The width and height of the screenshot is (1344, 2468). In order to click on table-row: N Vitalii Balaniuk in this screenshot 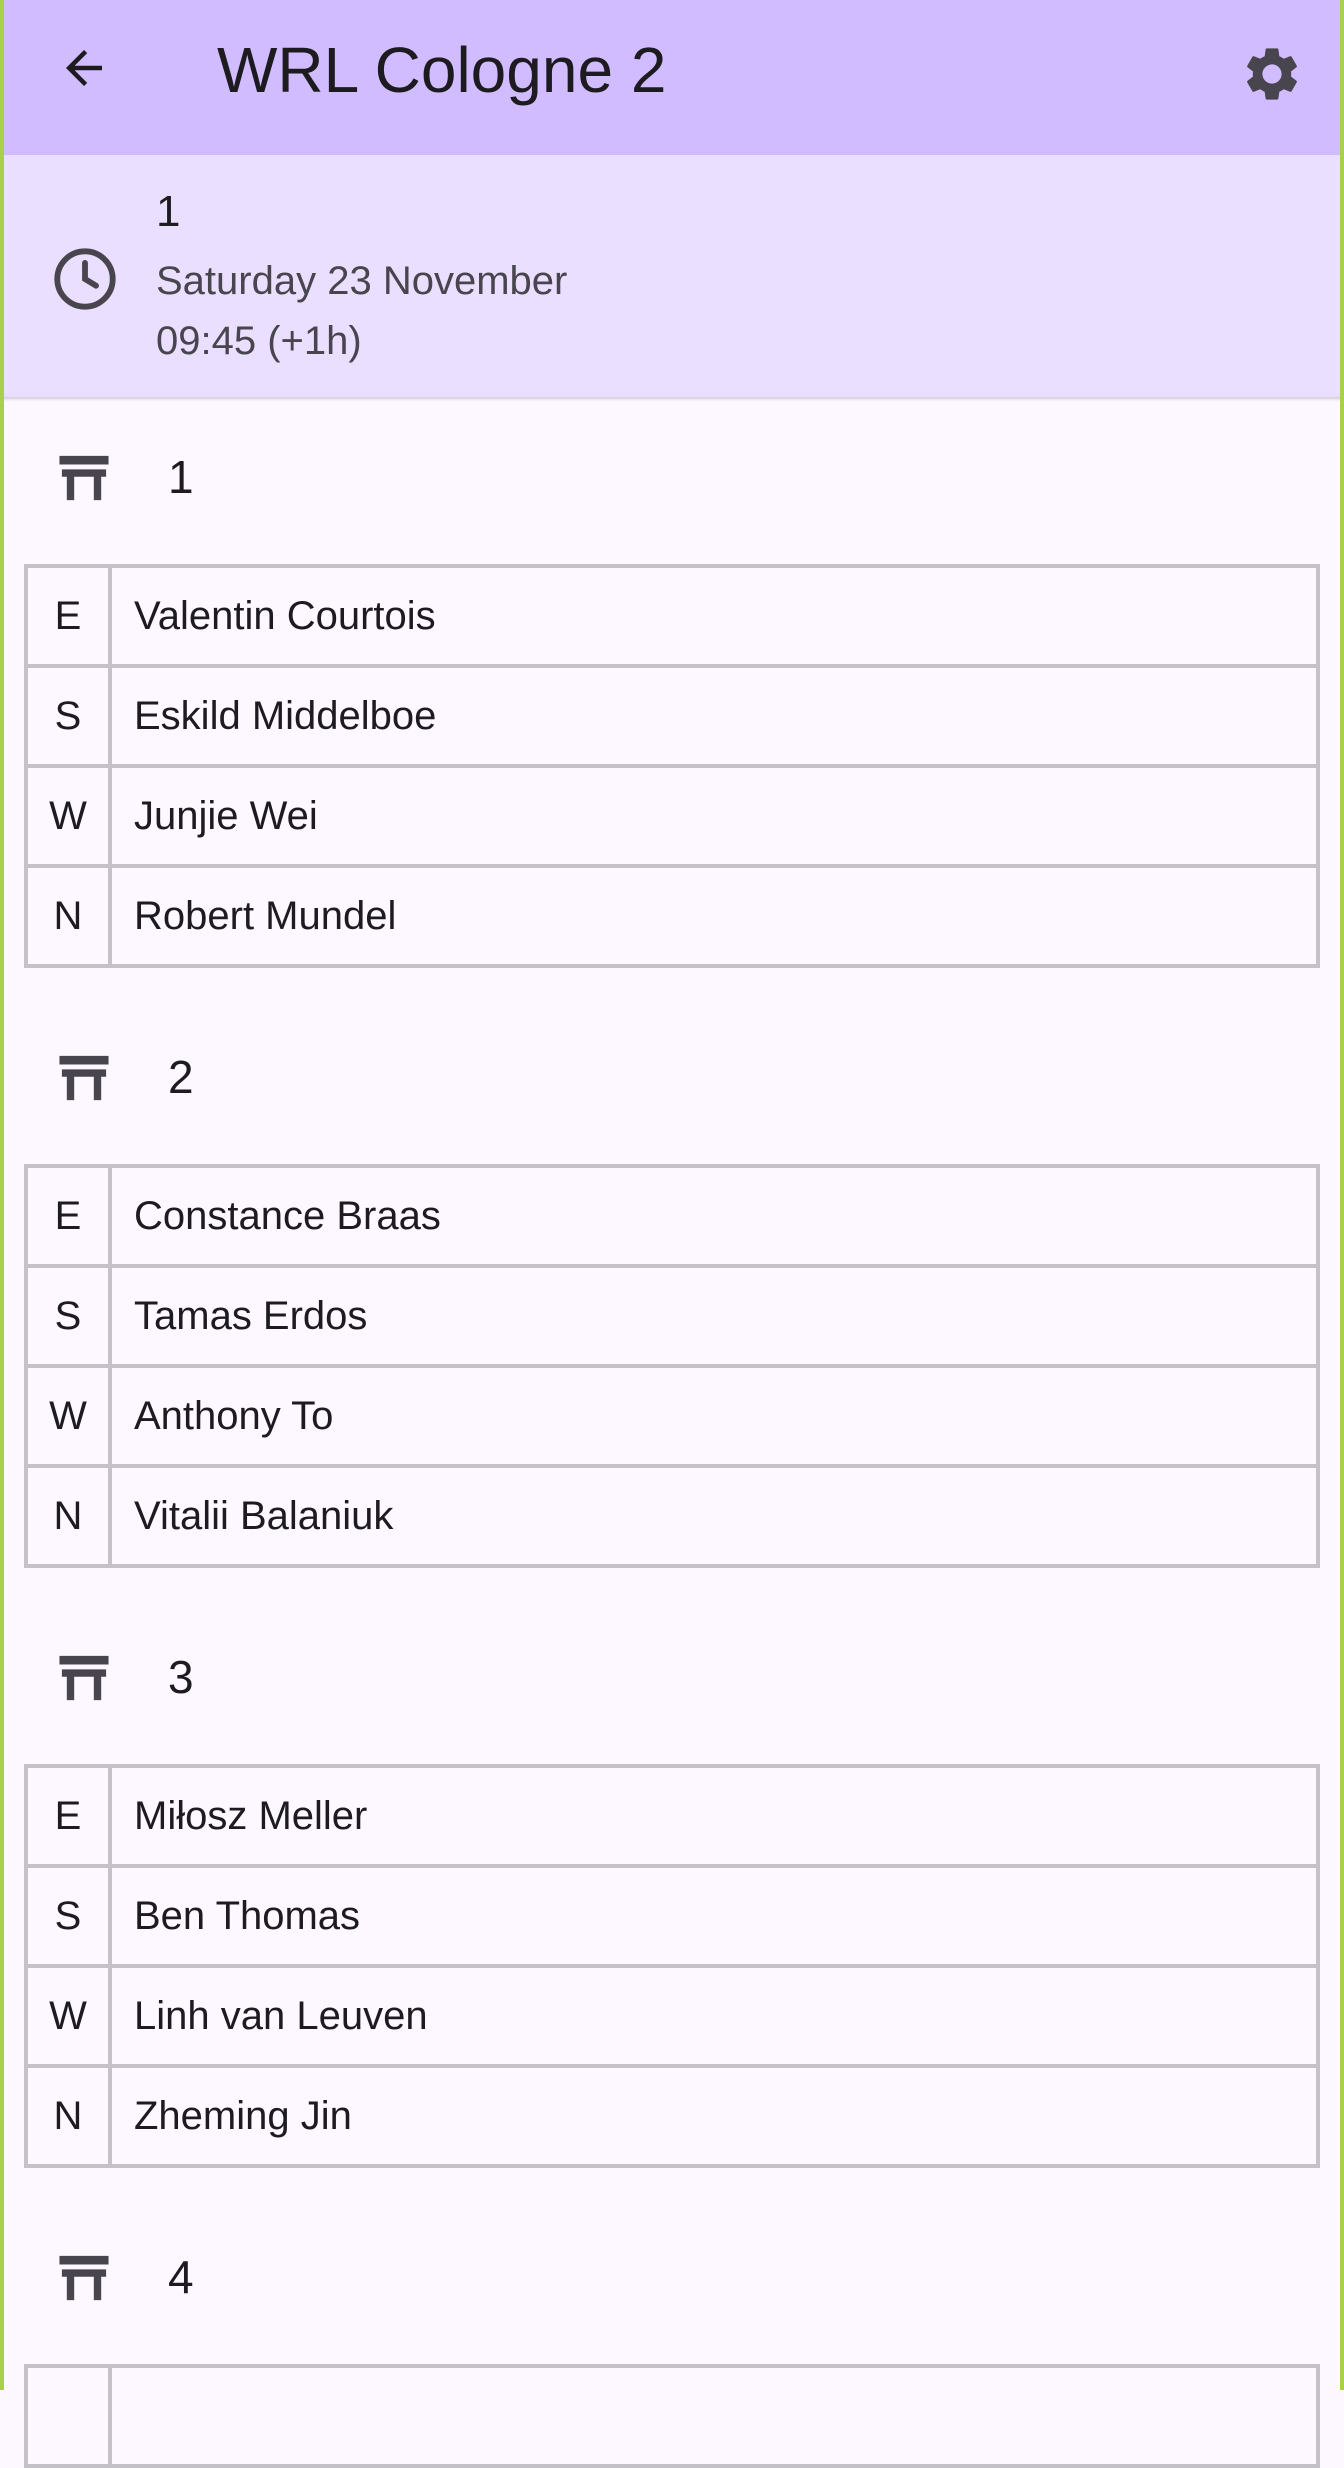, I will do `click(672, 1516)`.